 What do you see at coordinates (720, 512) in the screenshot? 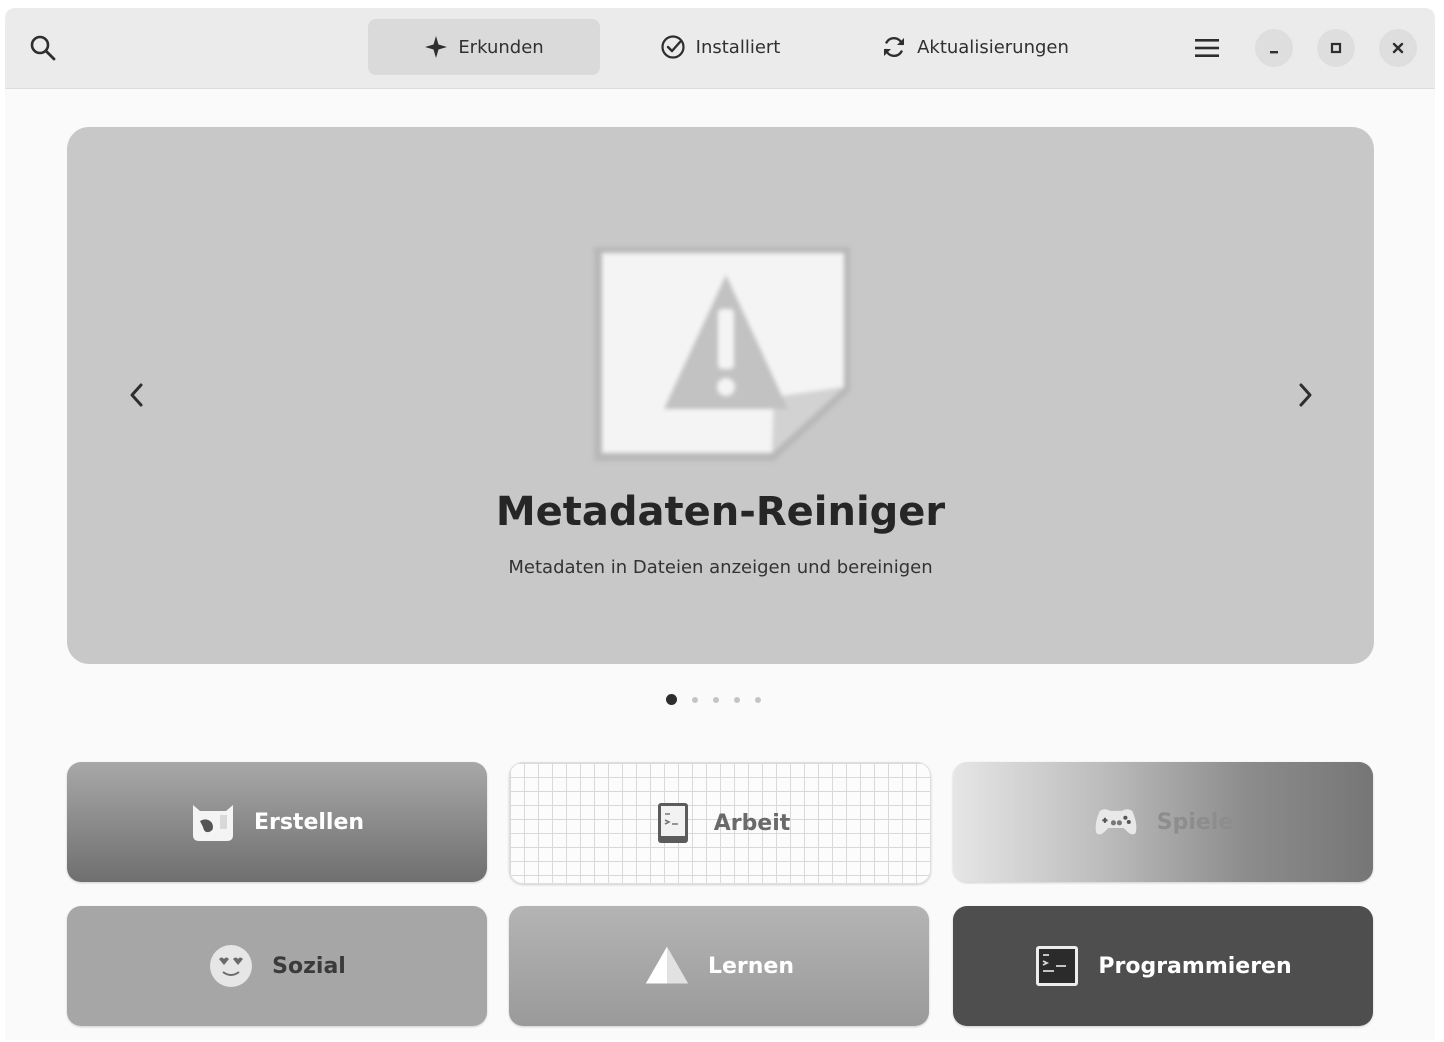
I see `featured-app-title: Metadaten-Reiniger` at bounding box center [720, 512].